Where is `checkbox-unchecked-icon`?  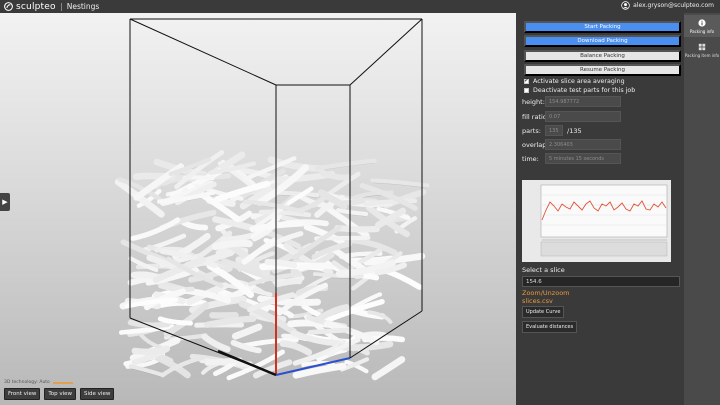
checkbox-unchecked-icon is located at coordinates (526, 90).